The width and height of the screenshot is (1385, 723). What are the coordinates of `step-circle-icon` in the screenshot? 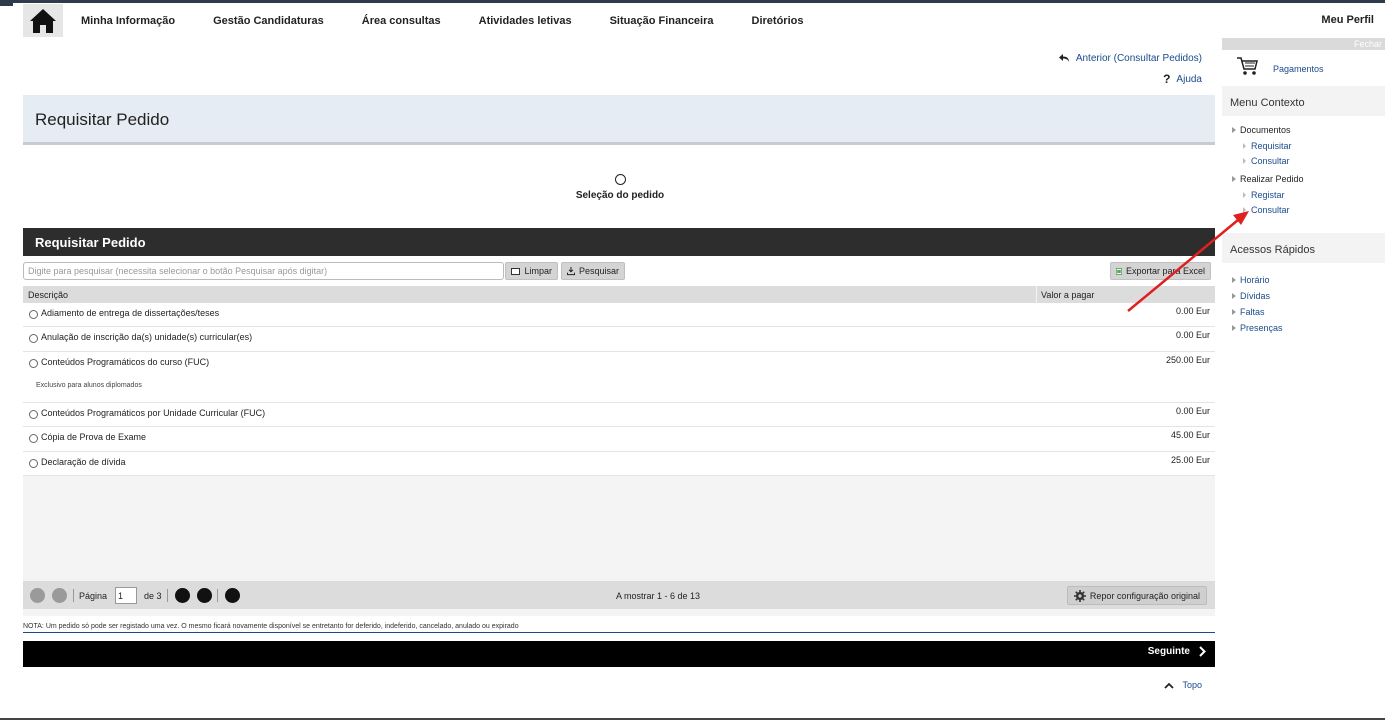 It's located at (620, 179).